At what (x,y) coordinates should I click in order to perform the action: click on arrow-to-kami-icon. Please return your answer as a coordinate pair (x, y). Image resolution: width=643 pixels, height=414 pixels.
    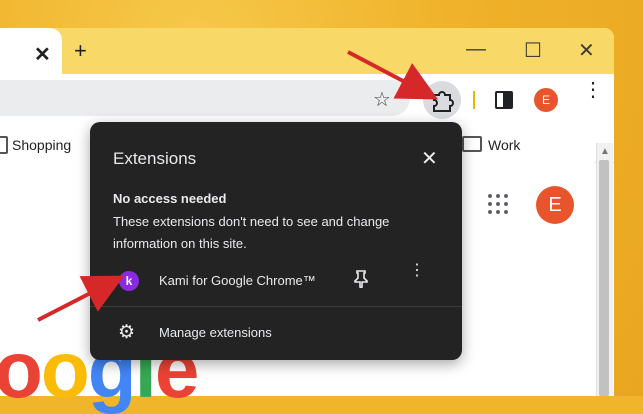
    Looking at the image, I should click on (81, 298).